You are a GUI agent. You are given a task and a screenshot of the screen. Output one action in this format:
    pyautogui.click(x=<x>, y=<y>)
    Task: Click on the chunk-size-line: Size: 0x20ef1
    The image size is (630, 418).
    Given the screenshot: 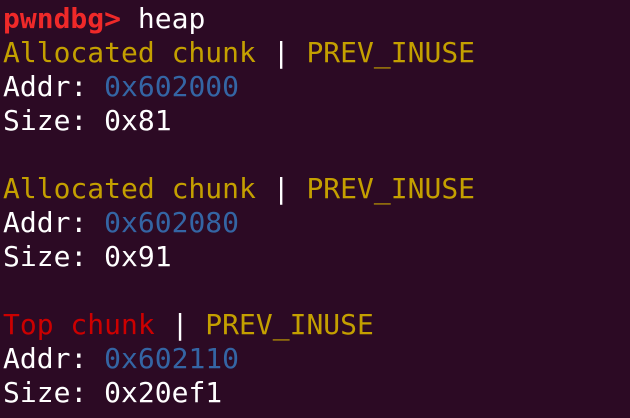 What is the action you would take?
    pyautogui.click(x=316, y=393)
    